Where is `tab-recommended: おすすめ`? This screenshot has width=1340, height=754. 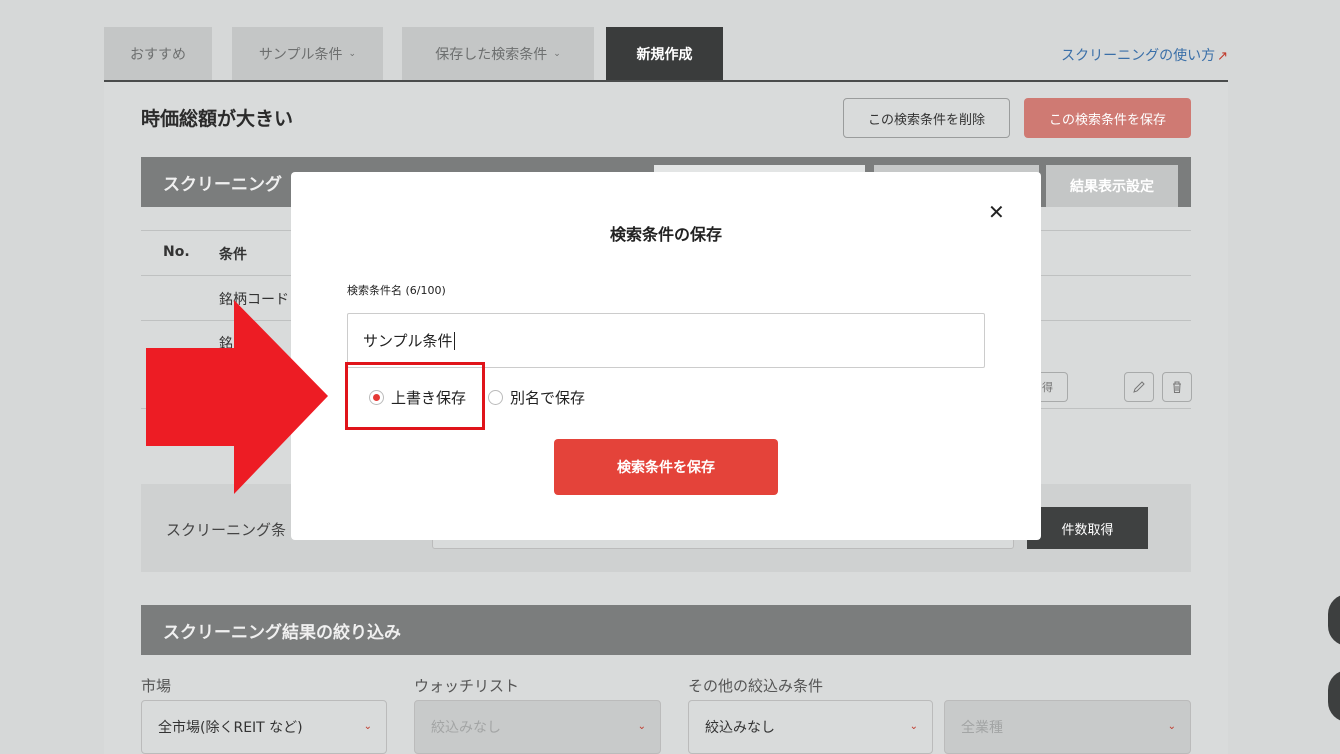
tab-recommended: おすすめ is located at coordinates (158, 54).